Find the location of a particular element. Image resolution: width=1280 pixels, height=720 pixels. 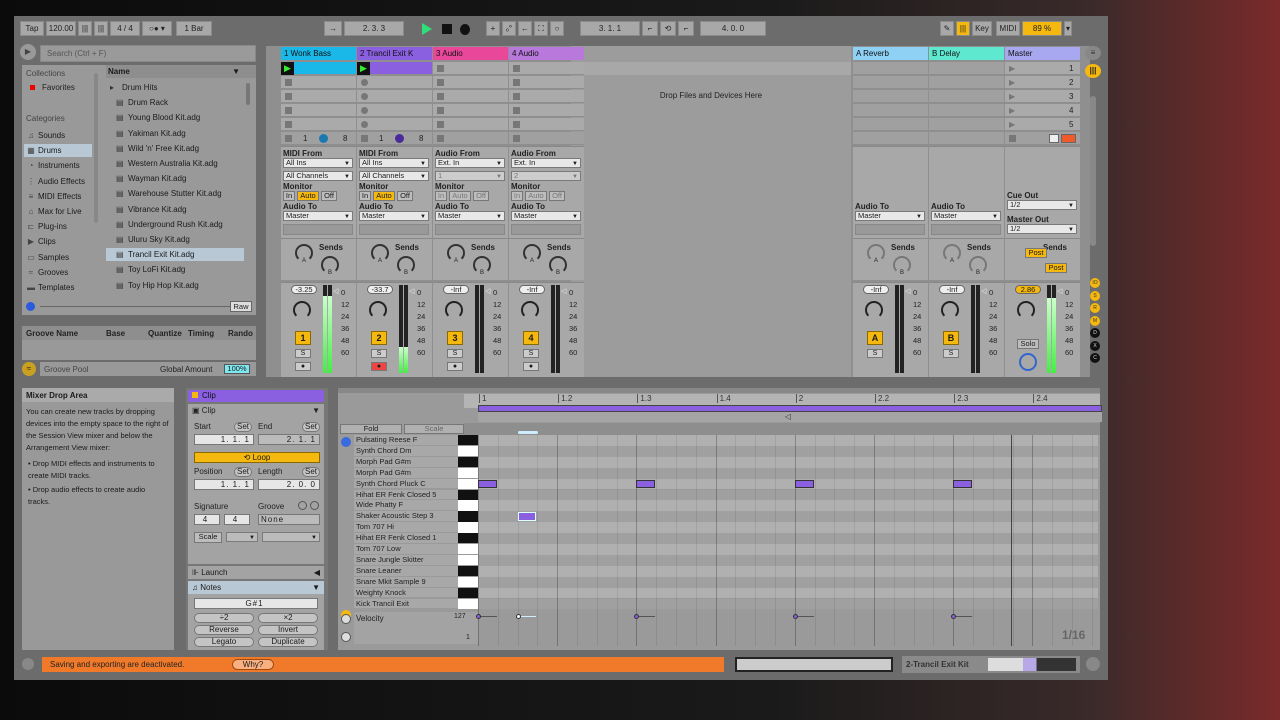

category-audio-effects: ⋮ Audio Effects is located at coordinates (58, 181).